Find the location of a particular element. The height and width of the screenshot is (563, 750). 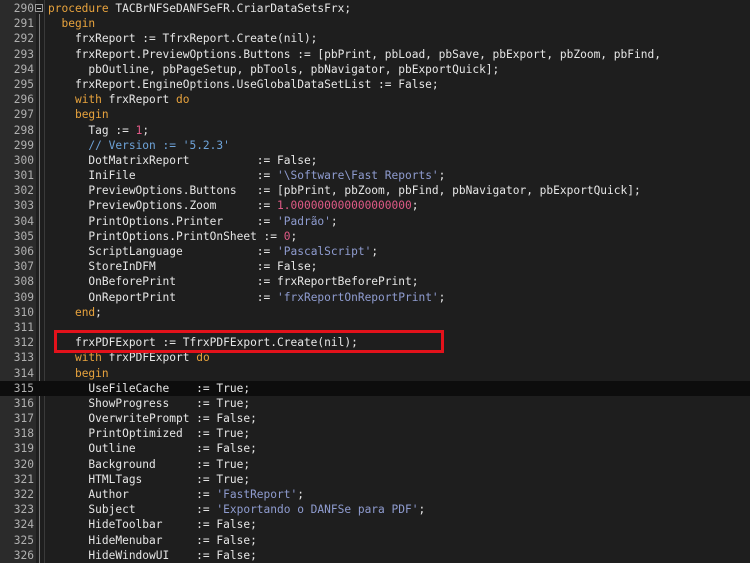

code-token: IniFile := is located at coordinates (163, 176).